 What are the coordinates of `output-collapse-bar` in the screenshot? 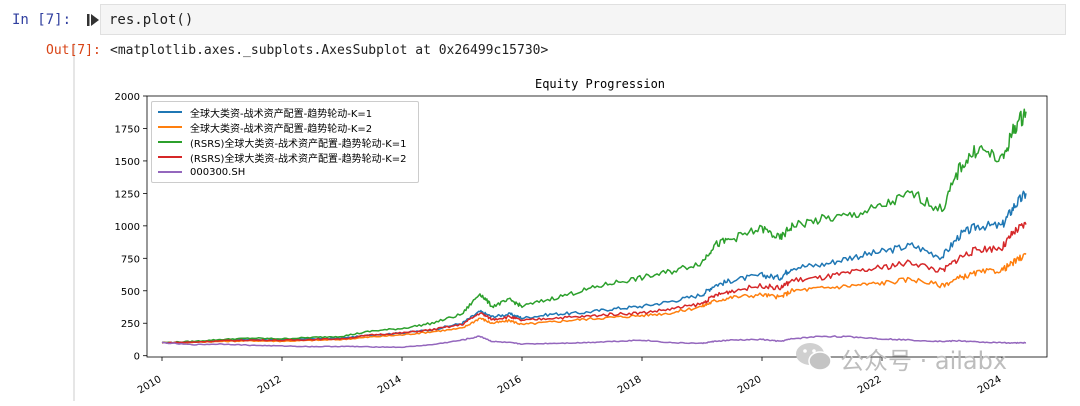 It's located at (74, 222).